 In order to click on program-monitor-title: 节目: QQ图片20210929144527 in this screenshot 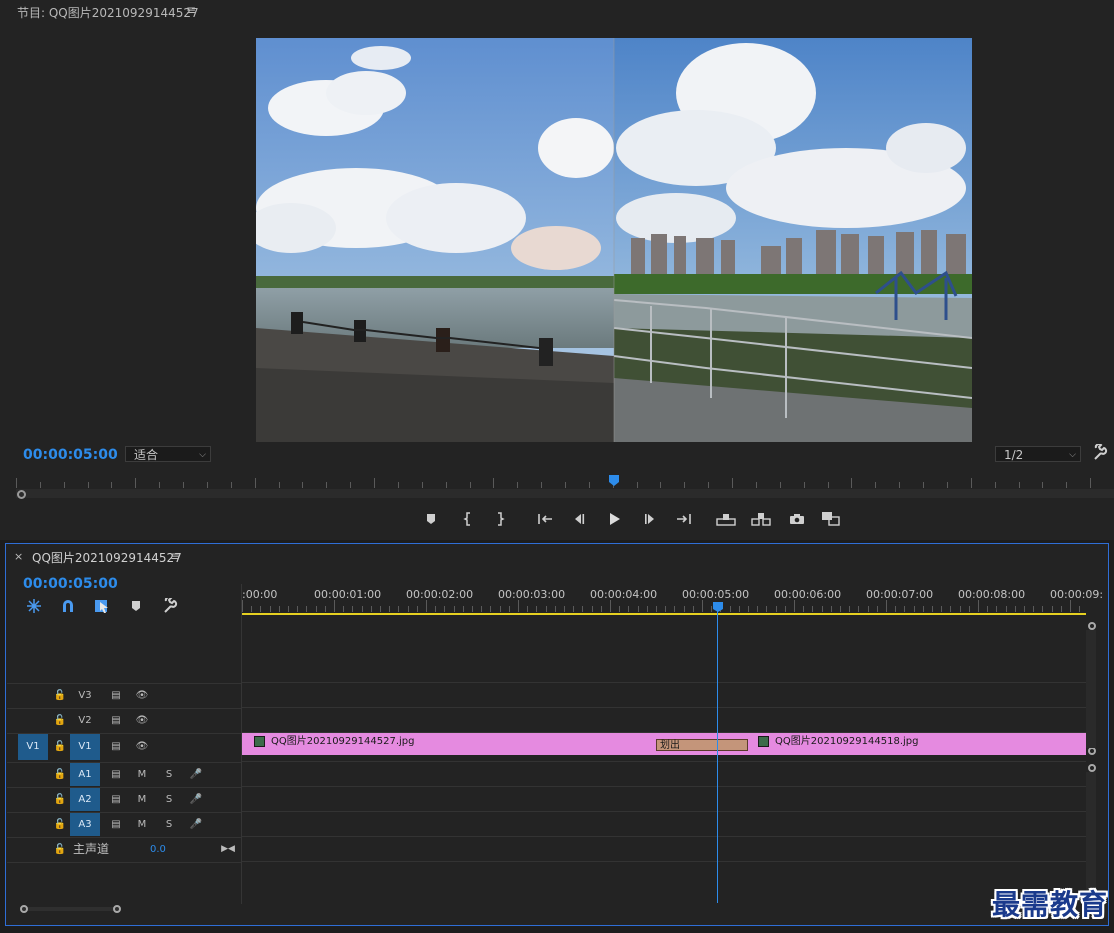, I will do `click(108, 12)`.